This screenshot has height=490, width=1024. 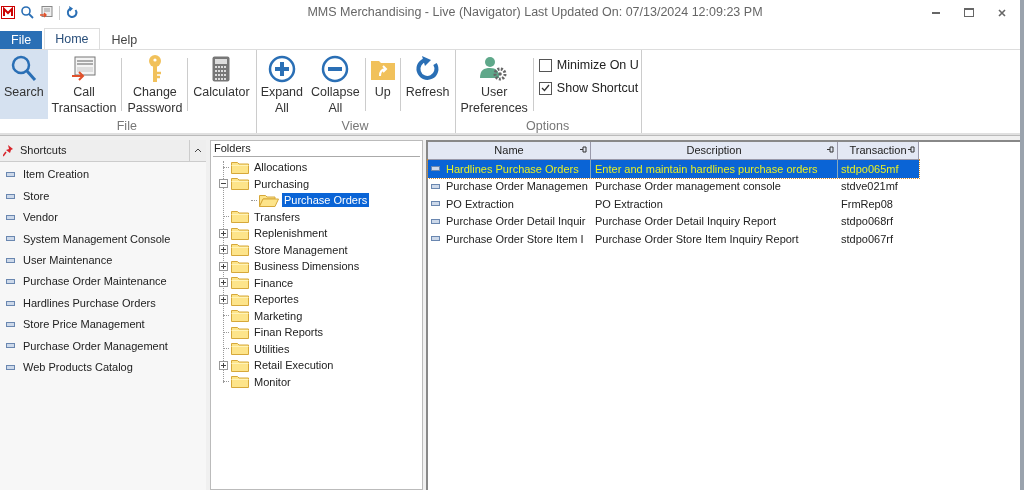 What do you see at coordinates (27, 12) in the screenshot?
I see `search-icon` at bounding box center [27, 12].